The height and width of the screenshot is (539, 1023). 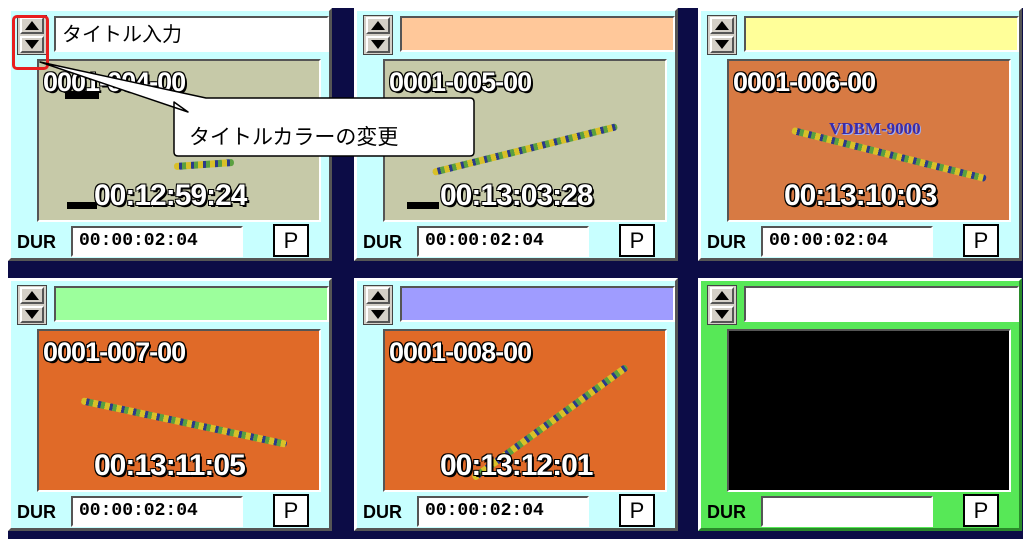 What do you see at coordinates (516, 465) in the screenshot?
I see `clip-timecode: 00:13:12:01` at bounding box center [516, 465].